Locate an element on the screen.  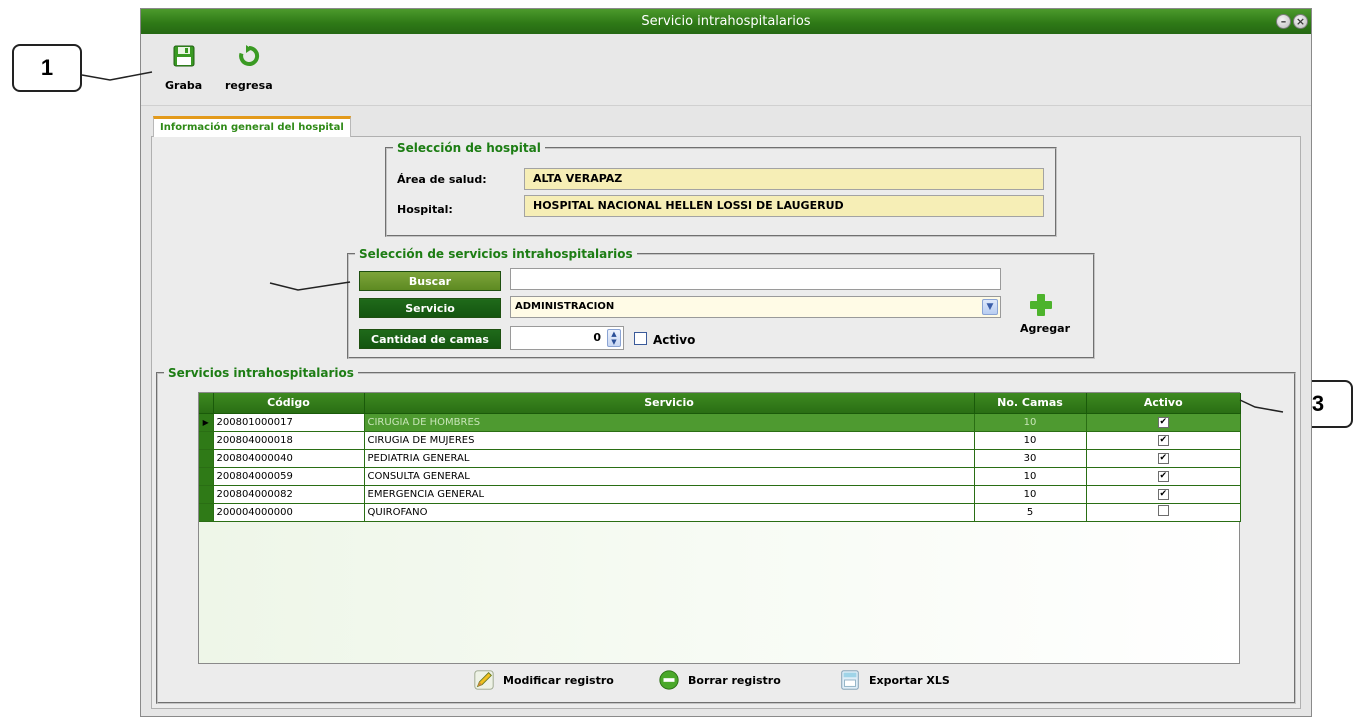
refresh-icon is located at coordinates (248, 55).